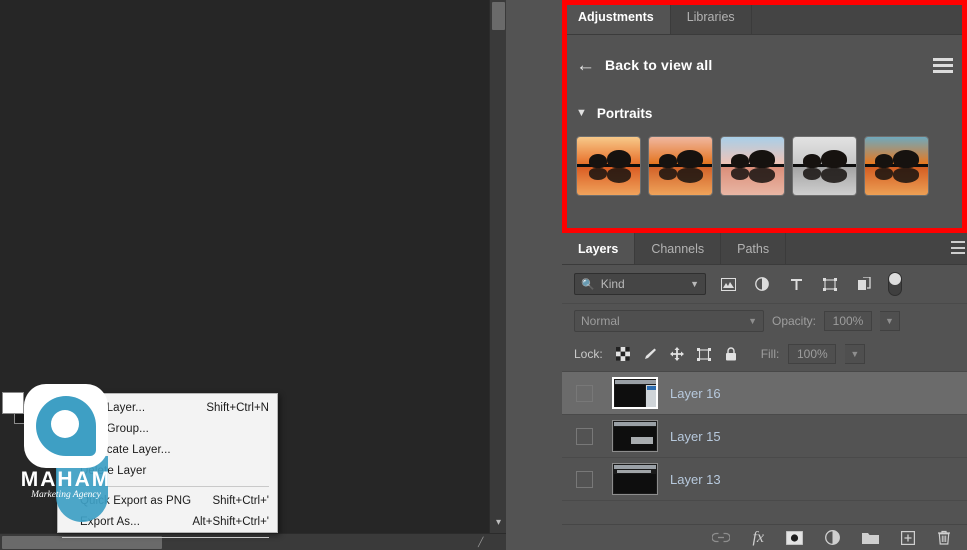 The height and width of the screenshot is (550, 967). I want to click on layer-list: Layer 16 Layer 15 Layer 13, so click(764, 436).